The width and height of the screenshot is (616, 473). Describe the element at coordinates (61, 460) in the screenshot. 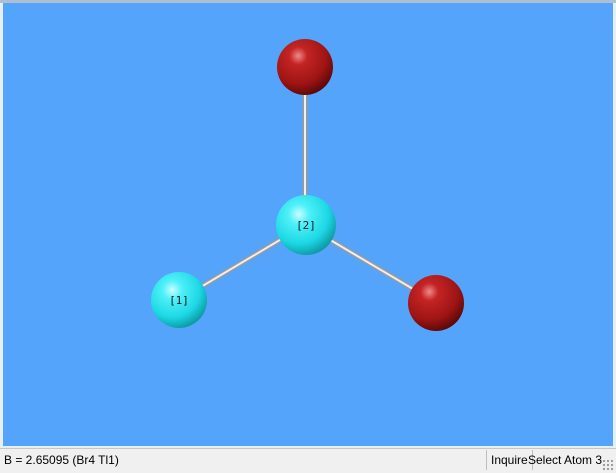

I see `bond-length-readout: B = 2.65095 (Br4 Tl1)` at that location.